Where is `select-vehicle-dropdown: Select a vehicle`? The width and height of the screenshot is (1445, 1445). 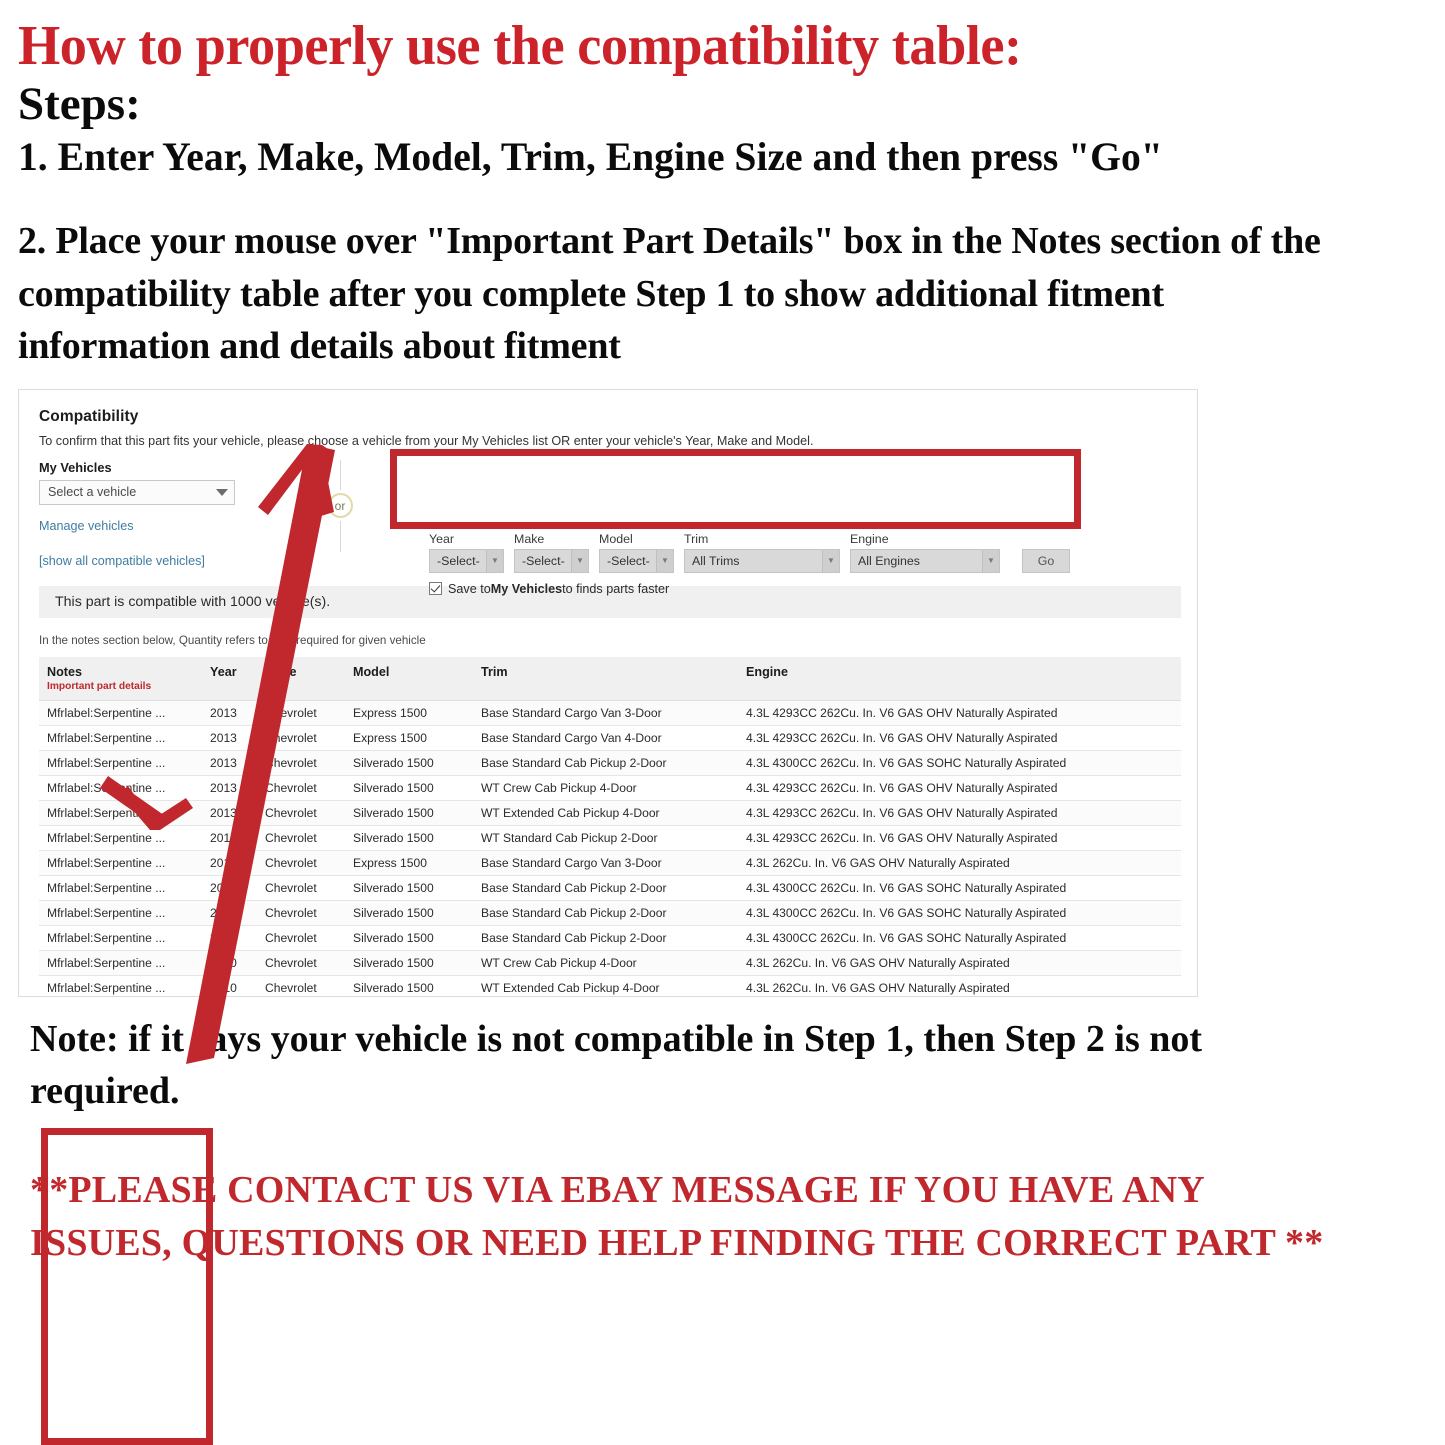 select-vehicle-dropdown: Select a vehicle is located at coordinates (137, 492).